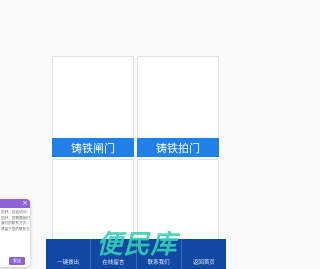 Image resolution: width=320 pixels, height=269 pixels. What do you see at coordinates (93, 147) in the screenshot?
I see `product-label-1: 铸铁闸门` at bounding box center [93, 147].